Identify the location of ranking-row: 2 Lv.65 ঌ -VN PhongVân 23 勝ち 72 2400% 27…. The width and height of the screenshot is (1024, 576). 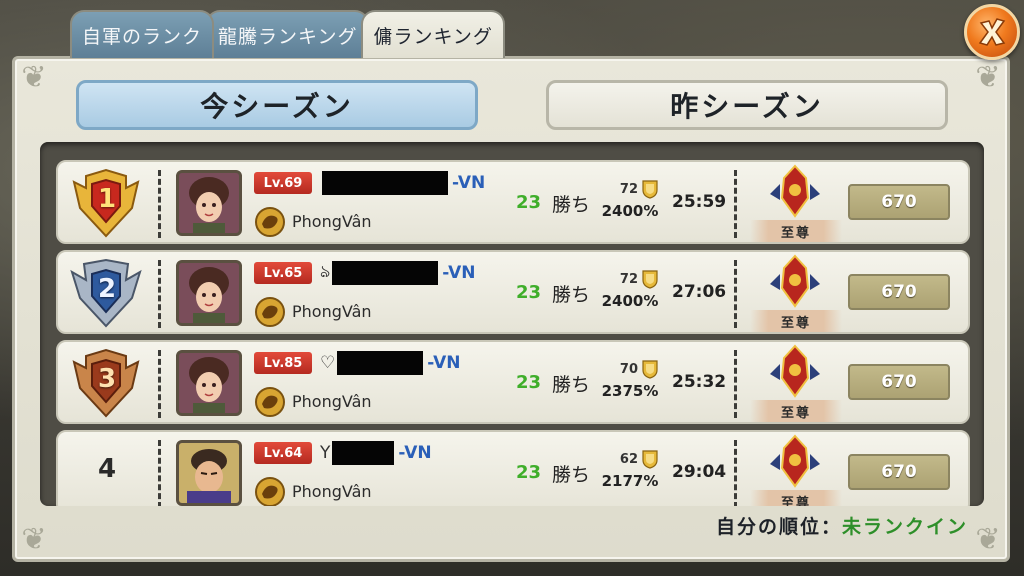
(513, 292).